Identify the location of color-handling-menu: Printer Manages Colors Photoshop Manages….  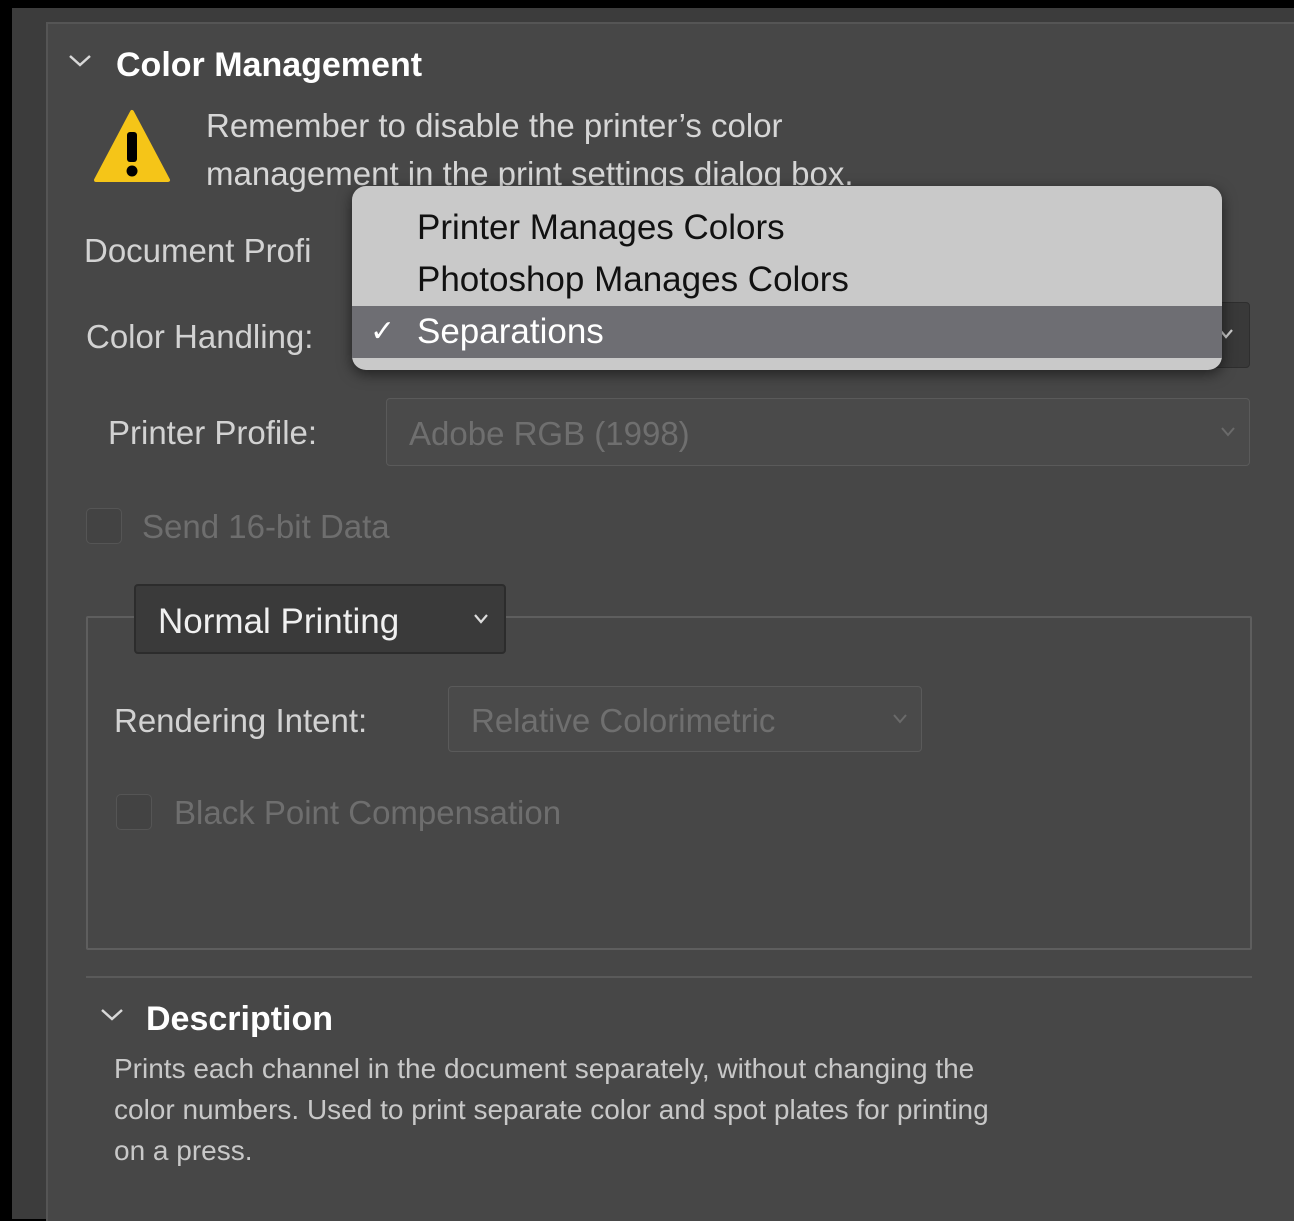
(787, 278).